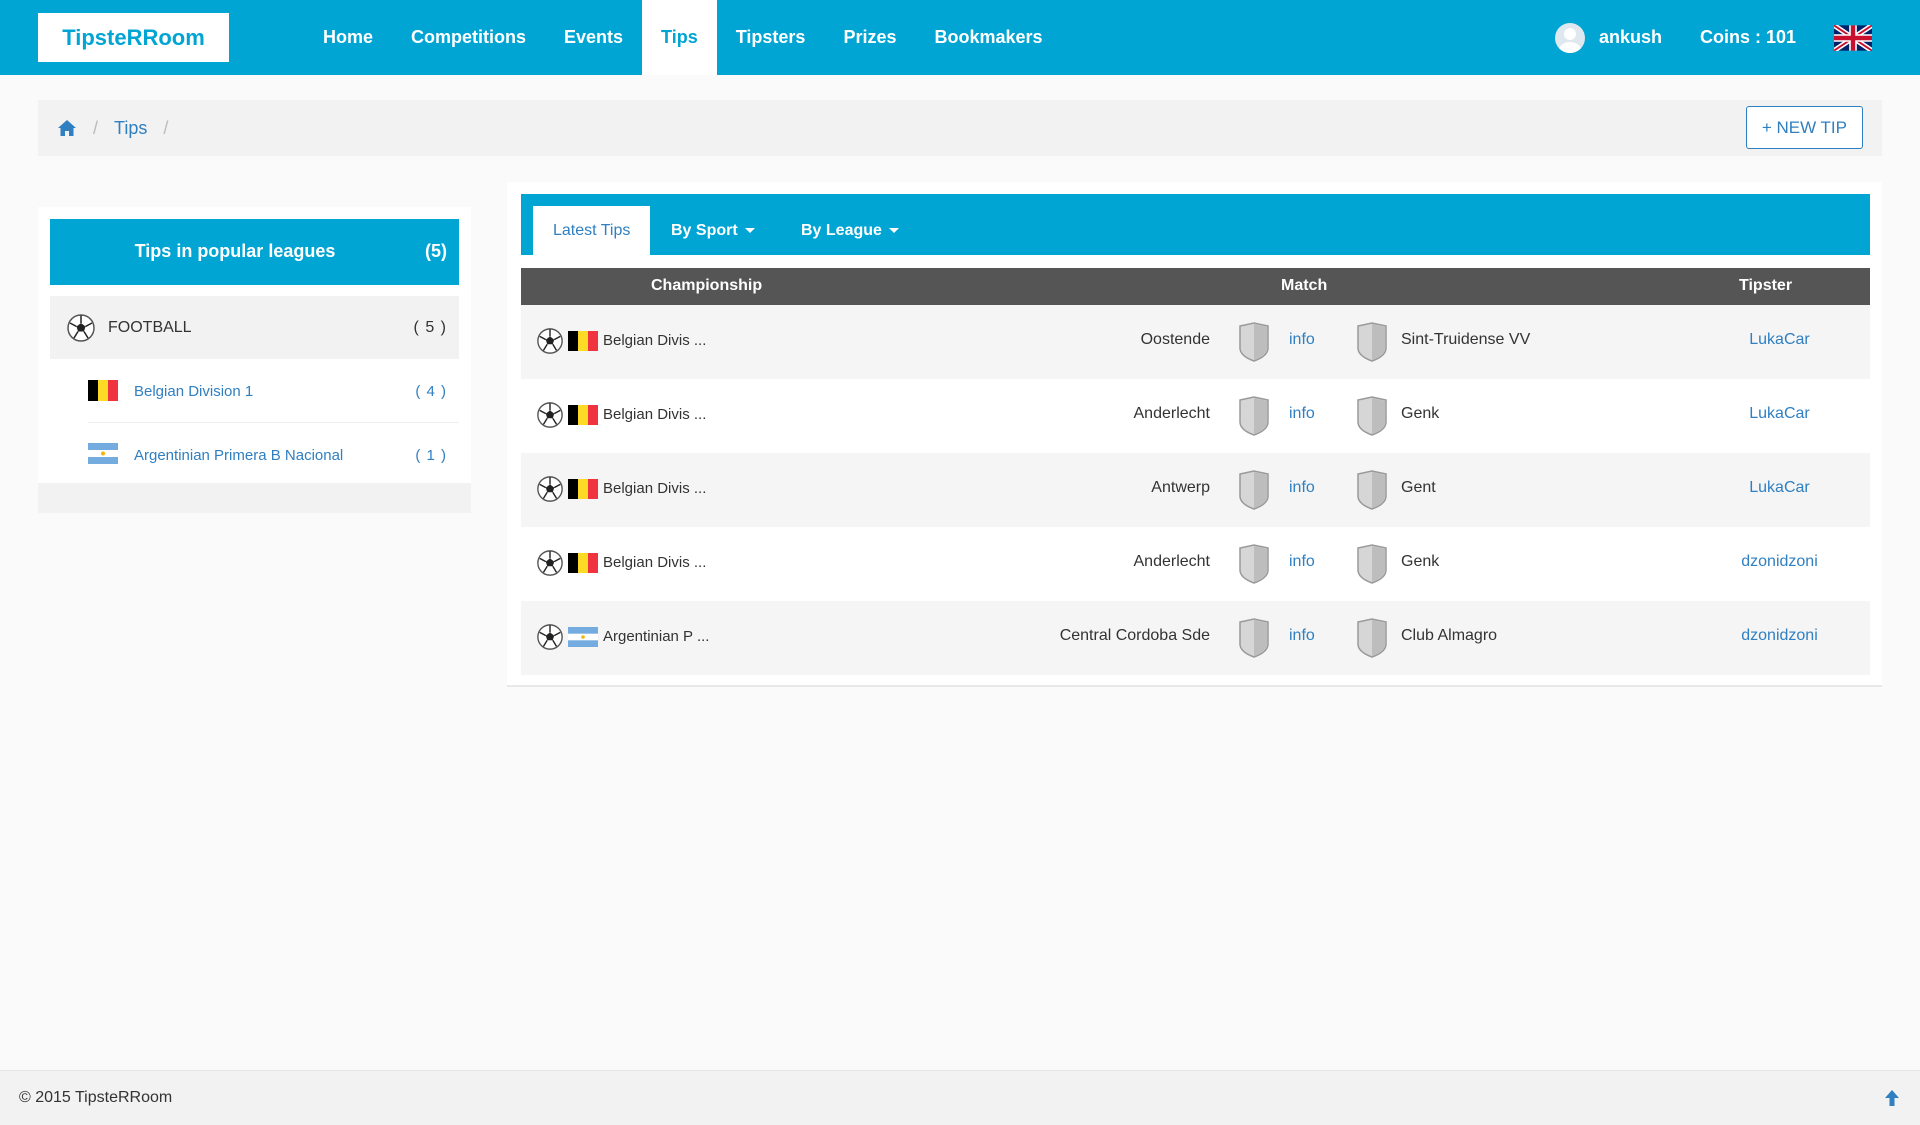  Describe the element at coordinates (431, 455) in the screenshot. I see `league-count: ( 1 )` at that location.